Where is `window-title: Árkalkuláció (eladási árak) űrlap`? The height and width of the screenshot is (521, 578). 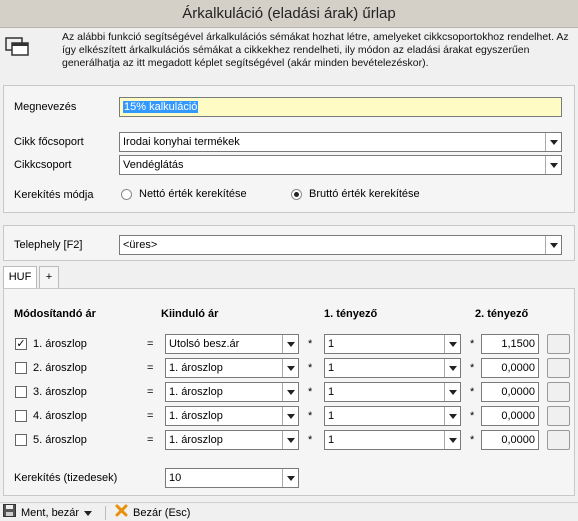
window-title: Árkalkuláció (eladási árak) űrlap is located at coordinates (289, 14).